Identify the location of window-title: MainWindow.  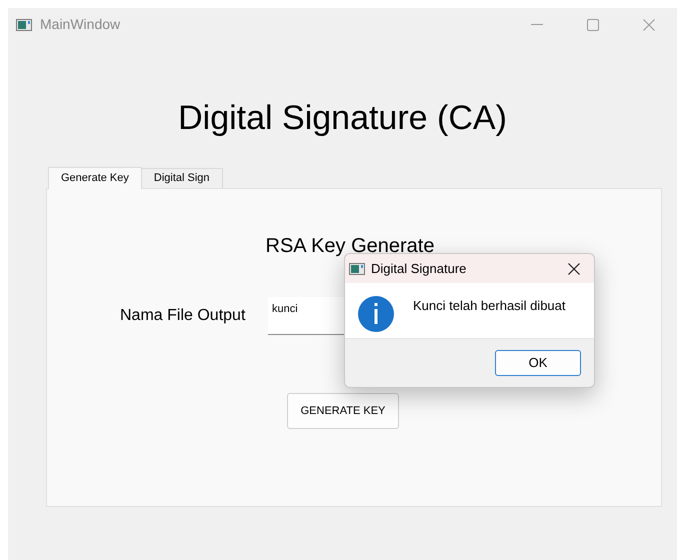
(80, 24).